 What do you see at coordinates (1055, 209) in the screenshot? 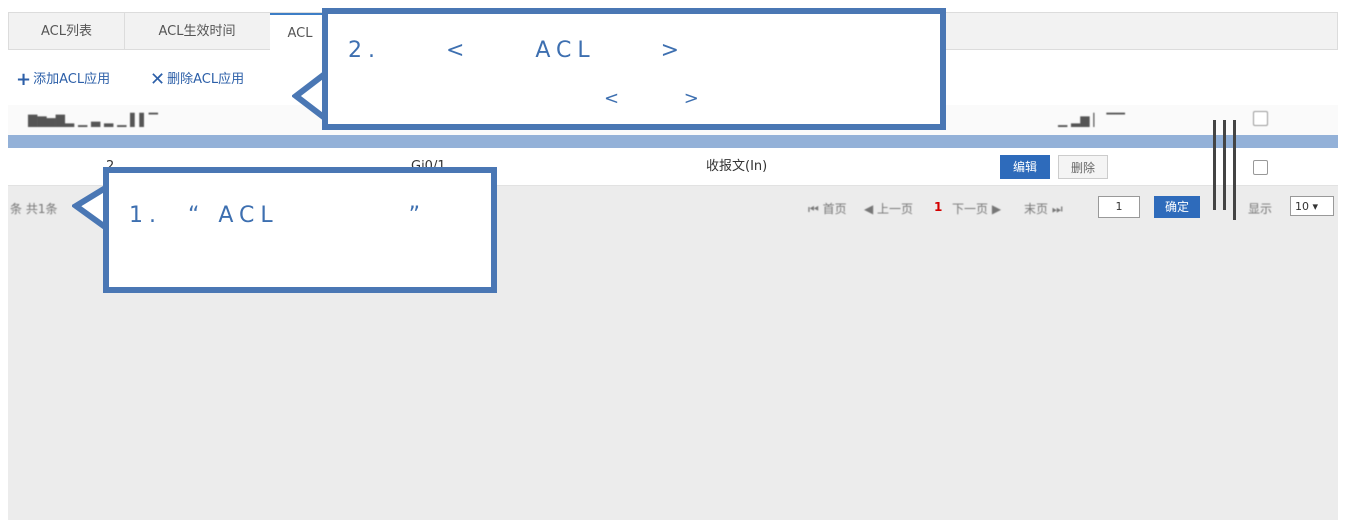
I see `last-page-icon: ⏭` at bounding box center [1055, 209].